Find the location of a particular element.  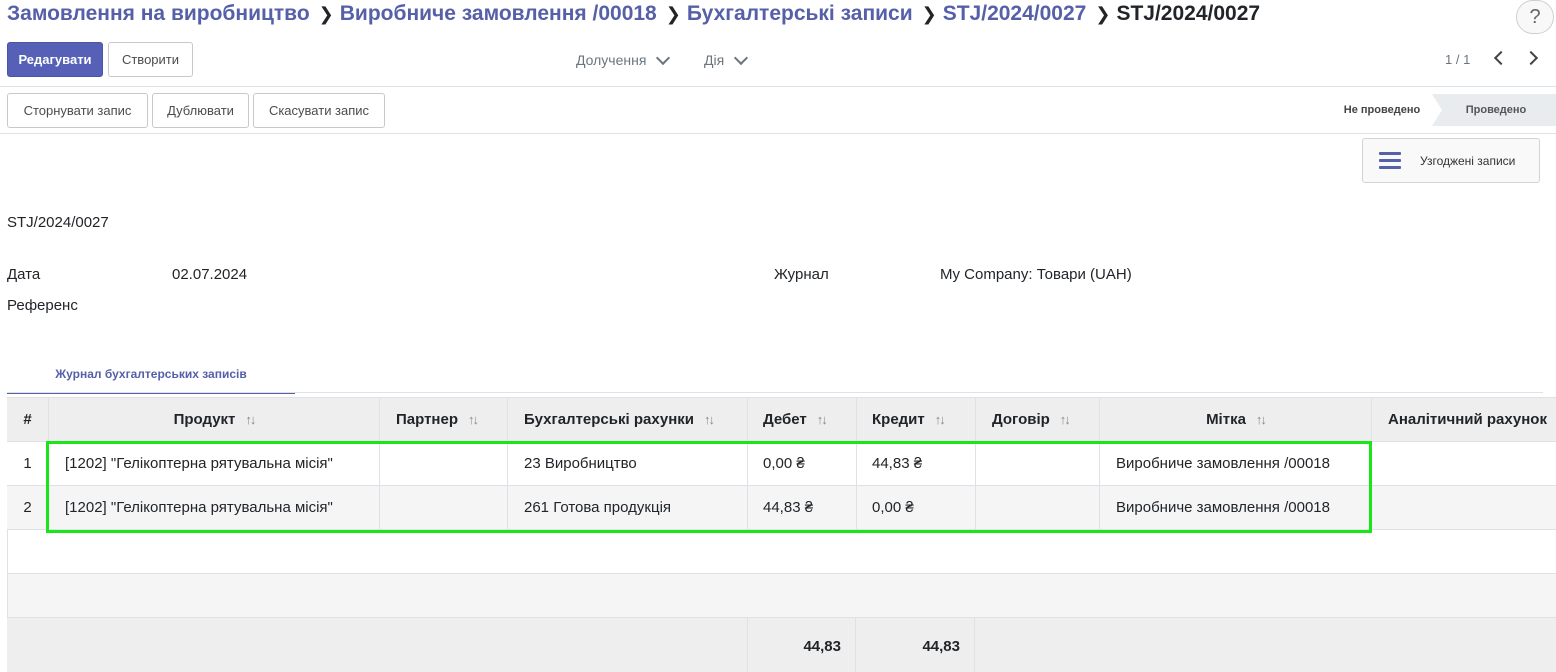

pager-value: 1 / 1 is located at coordinates (1457, 59).